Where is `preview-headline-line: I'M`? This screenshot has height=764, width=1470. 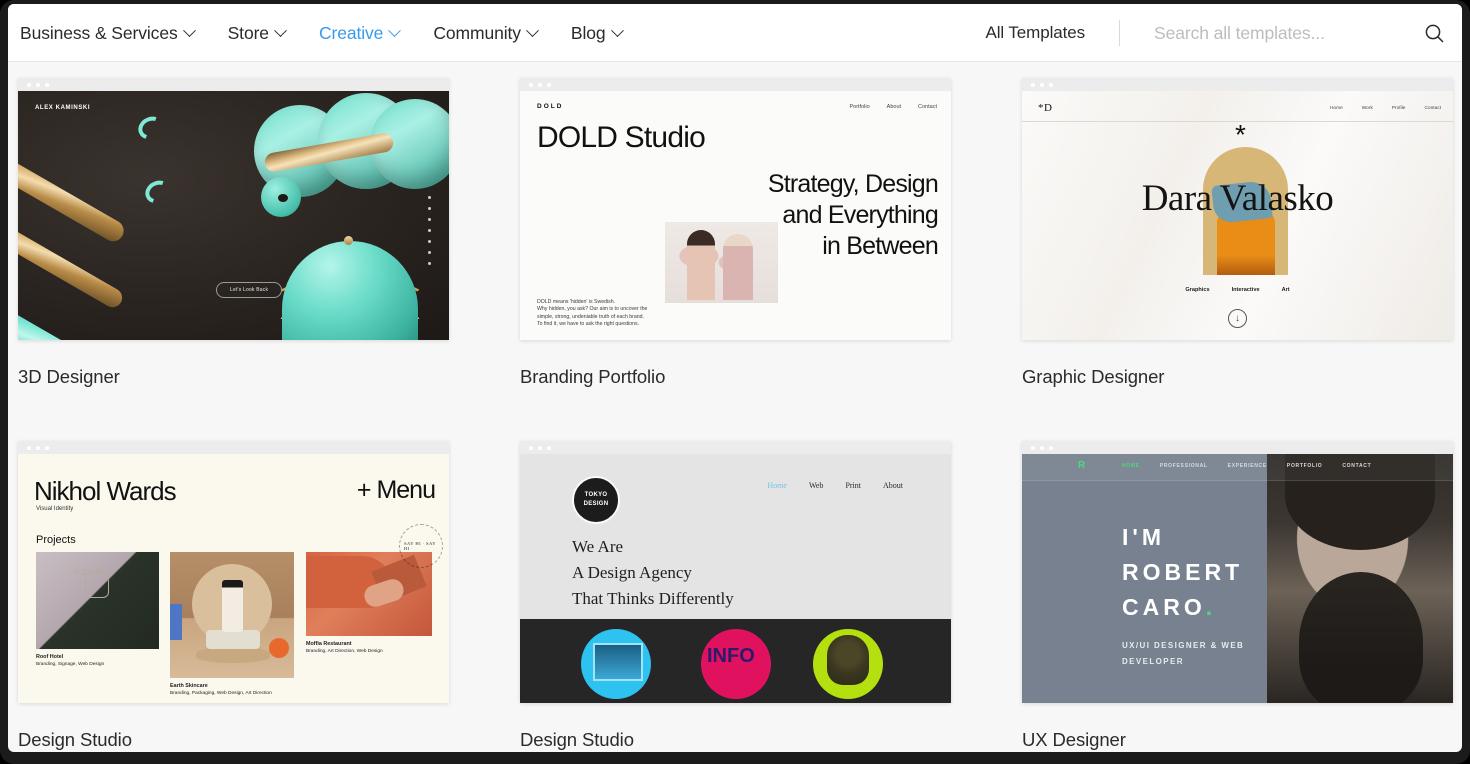 preview-headline-line: I'M is located at coordinates (1144, 537).